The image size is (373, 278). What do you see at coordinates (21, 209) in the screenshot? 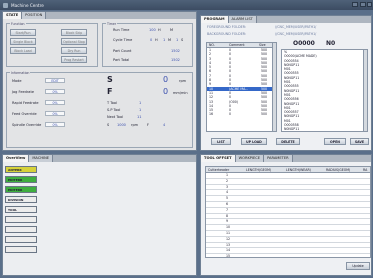
I see `status-indicator: TOOL` at bounding box center [21, 209].